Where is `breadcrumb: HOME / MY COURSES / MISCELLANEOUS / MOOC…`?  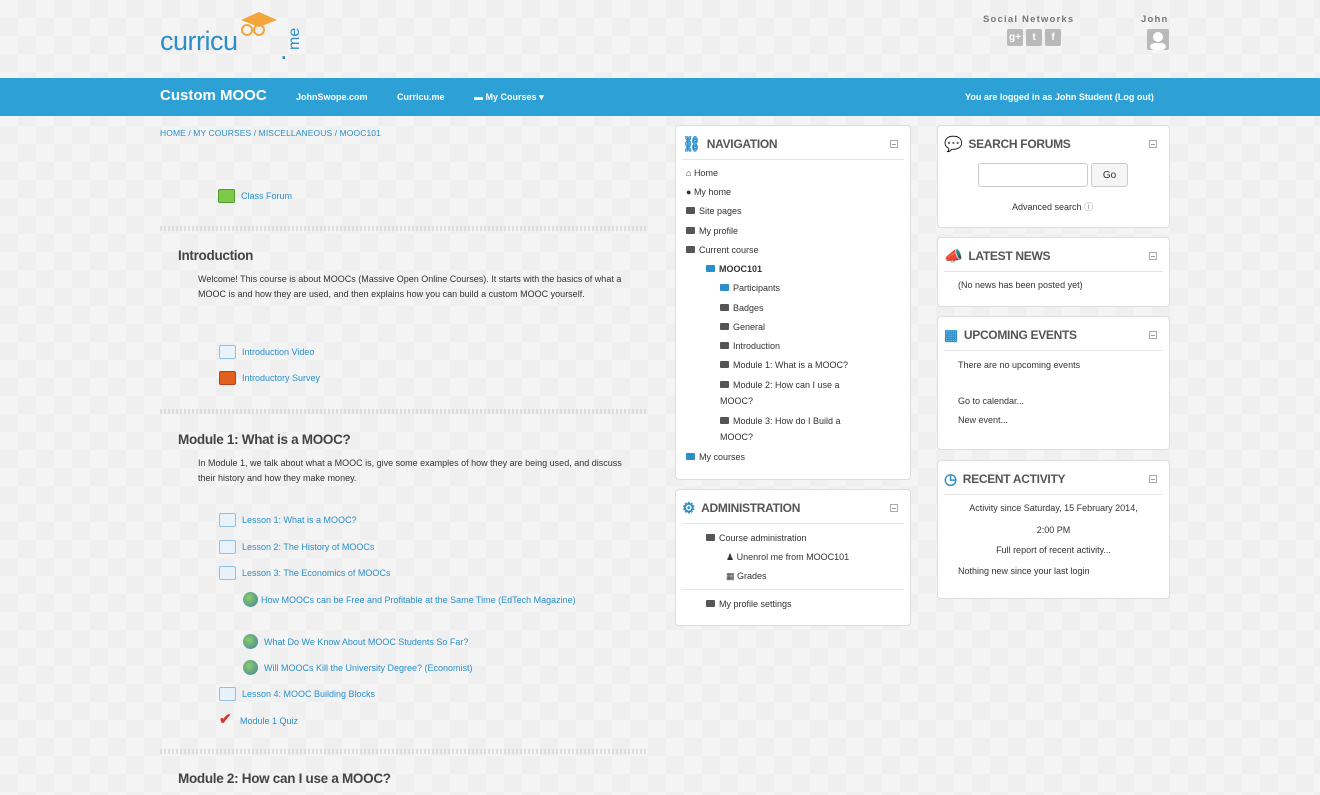 breadcrumb: HOME / MY COURSES / MISCELLANEOUS / MOOC… is located at coordinates (270, 133).